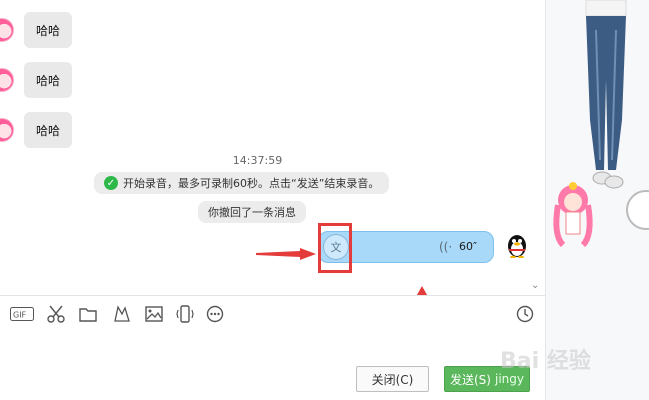  I want to click on qq-penguin-avatar, so click(517, 245).